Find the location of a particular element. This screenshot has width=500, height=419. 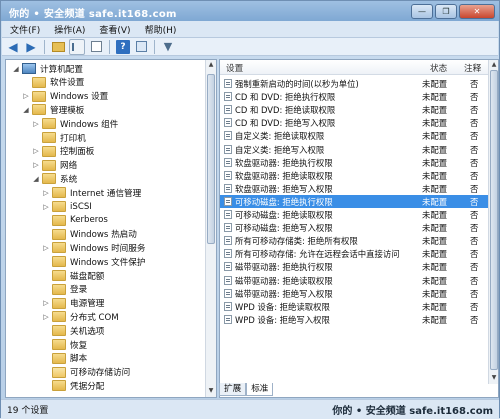

menu-view: 查看(V) is located at coordinates (113, 29).